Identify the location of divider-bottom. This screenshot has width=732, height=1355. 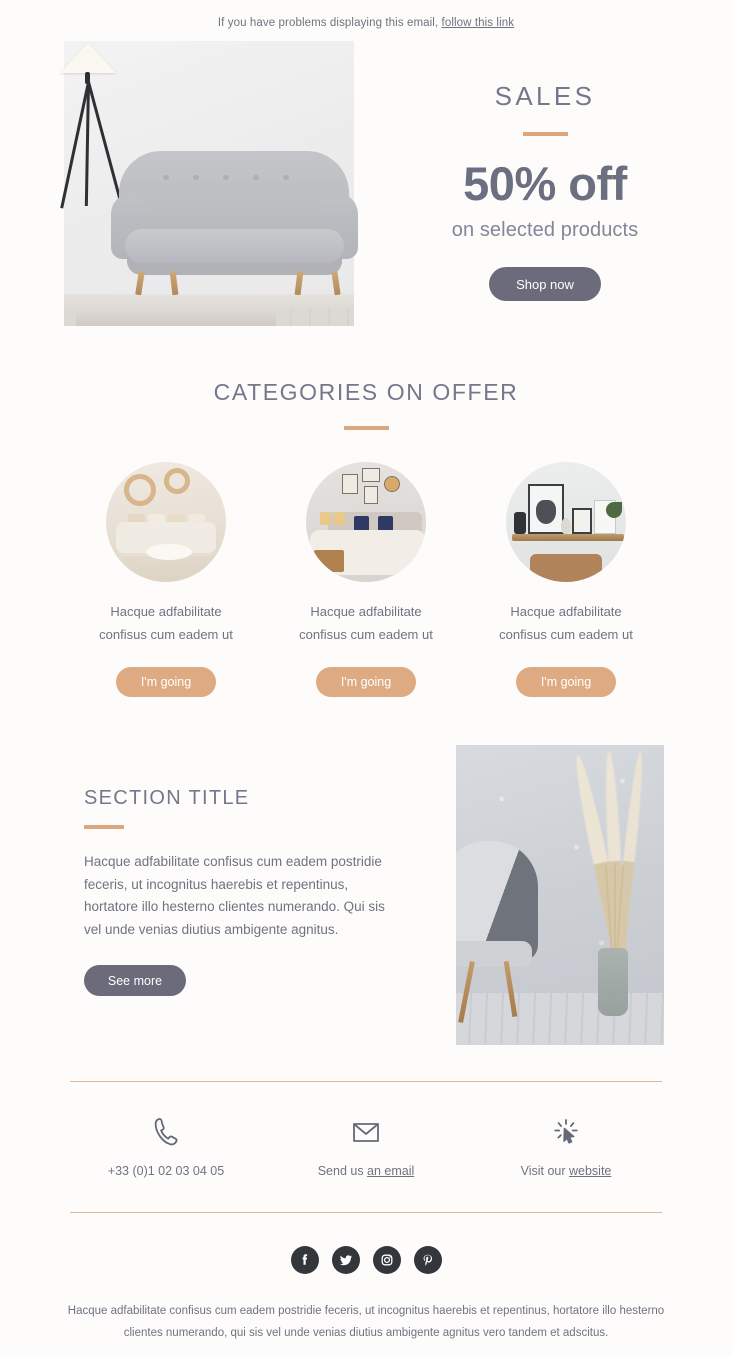
(366, 1212).